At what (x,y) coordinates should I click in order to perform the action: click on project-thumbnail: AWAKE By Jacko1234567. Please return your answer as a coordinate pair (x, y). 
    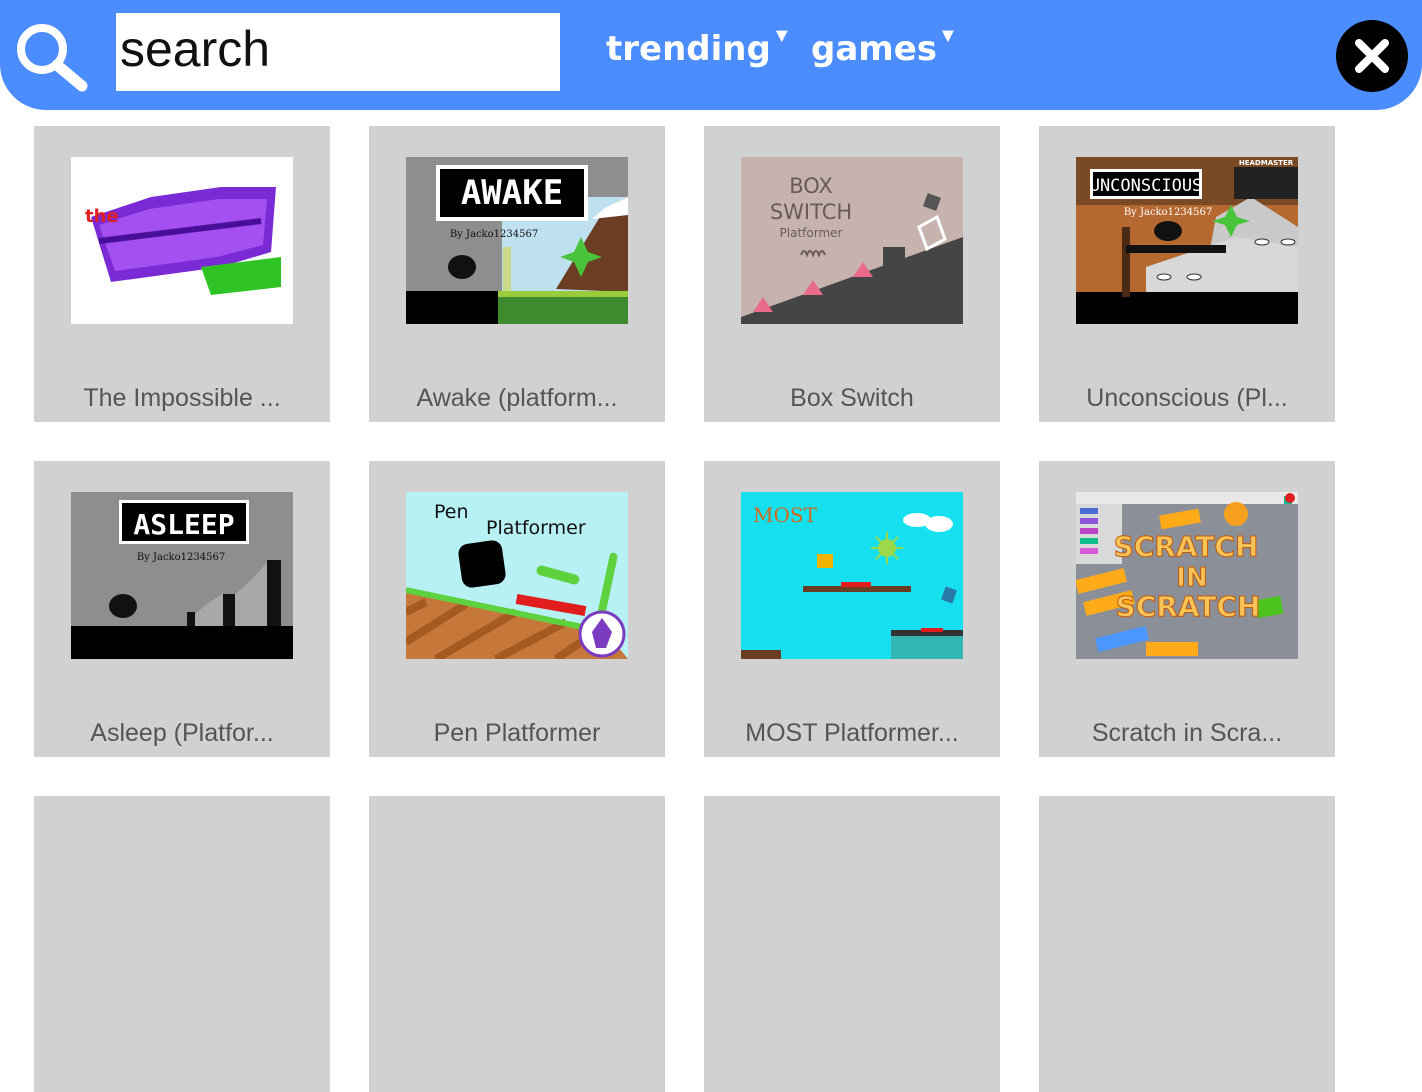
    Looking at the image, I should click on (517, 240).